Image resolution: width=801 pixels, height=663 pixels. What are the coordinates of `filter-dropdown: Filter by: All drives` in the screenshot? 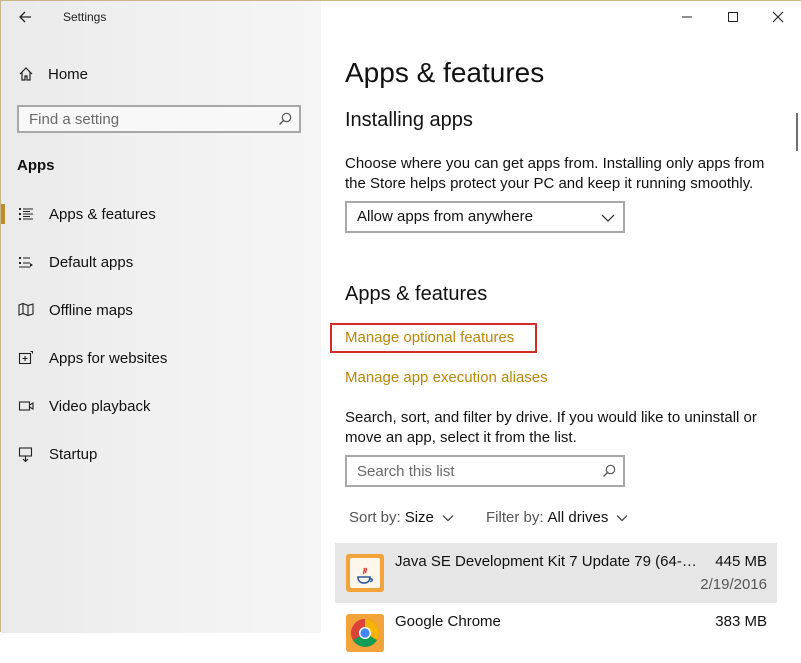 It's located at (557, 517).